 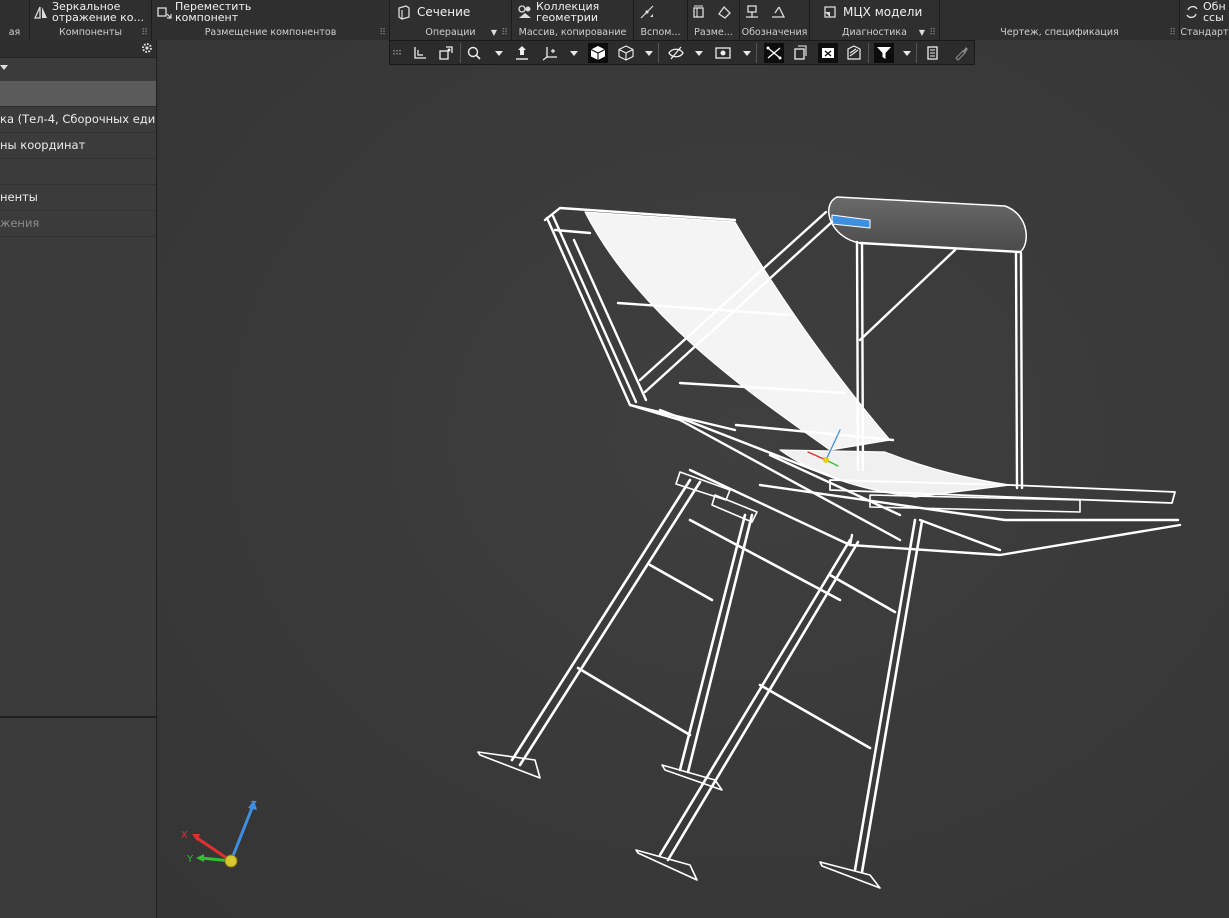 What do you see at coordinates (207, 17) in the screenshot?
I see `command-label: компонент` at bounding box center [207, 17].